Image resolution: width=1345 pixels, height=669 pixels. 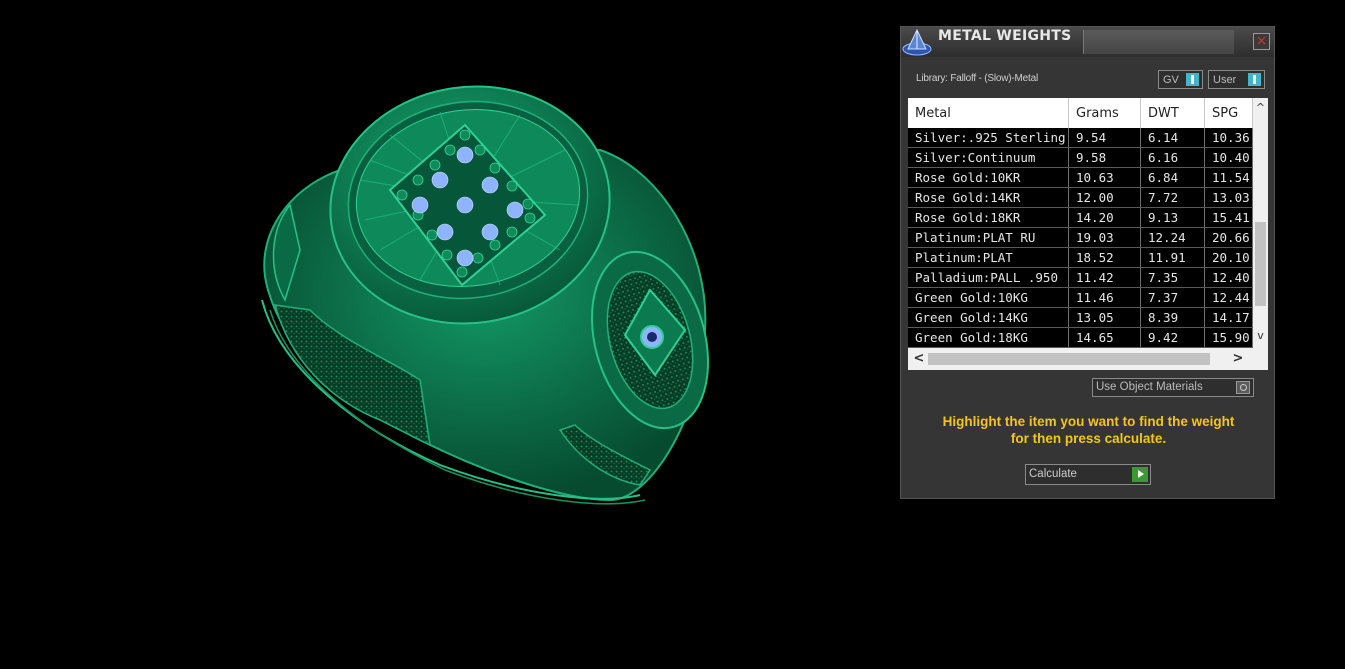 I want to click on library-label: Library: Falloff - (Slow)-Metal, so click(x=977, y=78).